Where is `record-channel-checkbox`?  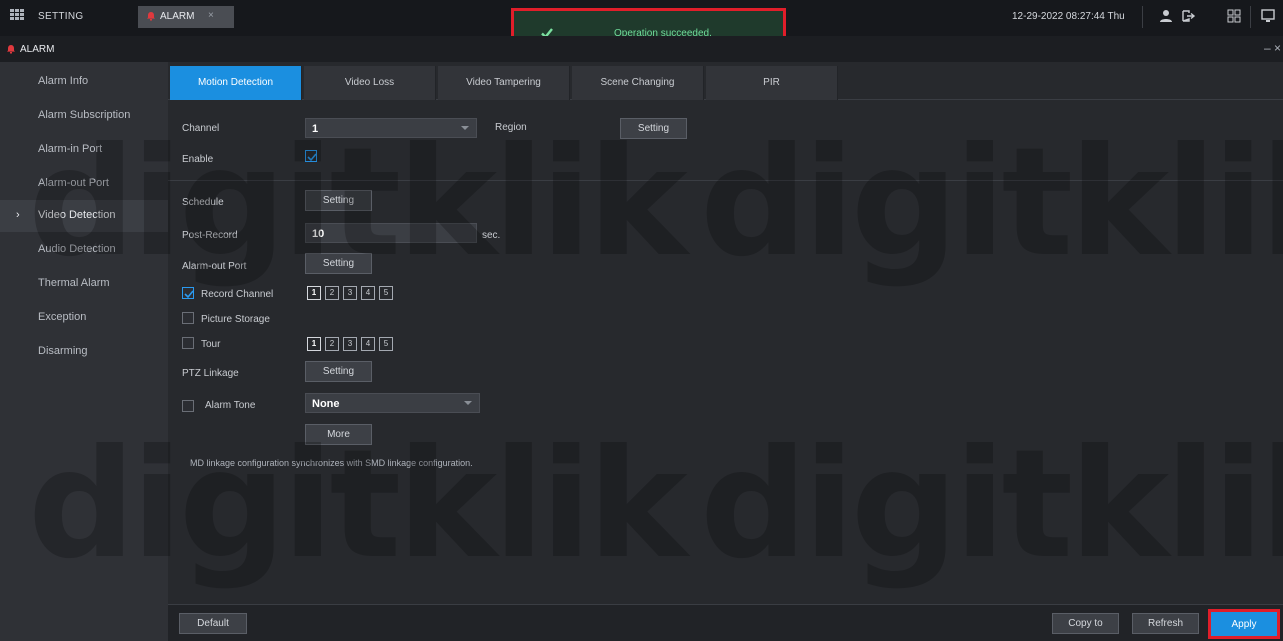 record-channel-checkbox is located at coordinates (188, 293).